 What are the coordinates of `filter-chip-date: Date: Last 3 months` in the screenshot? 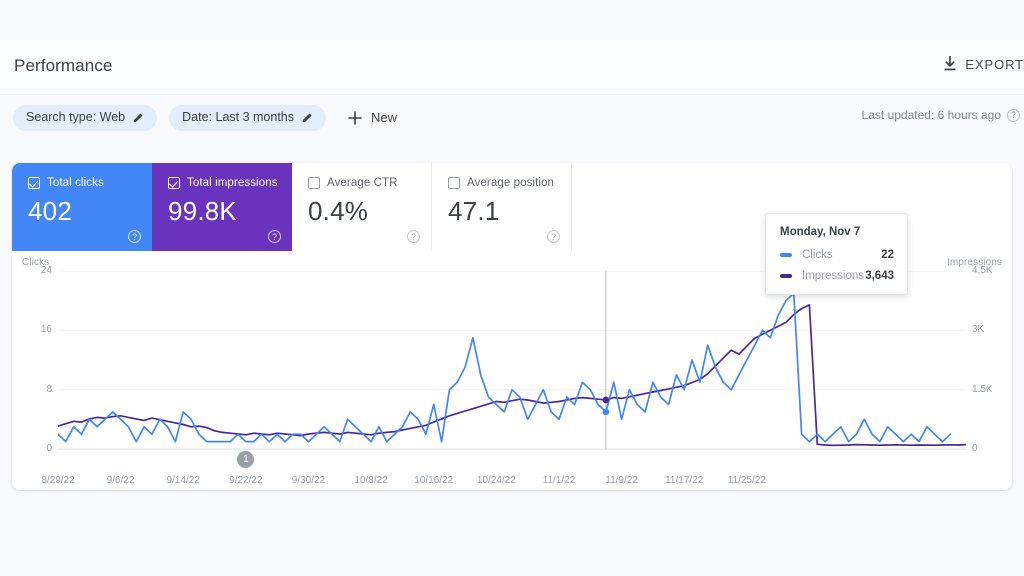 It's located at (248, 117).